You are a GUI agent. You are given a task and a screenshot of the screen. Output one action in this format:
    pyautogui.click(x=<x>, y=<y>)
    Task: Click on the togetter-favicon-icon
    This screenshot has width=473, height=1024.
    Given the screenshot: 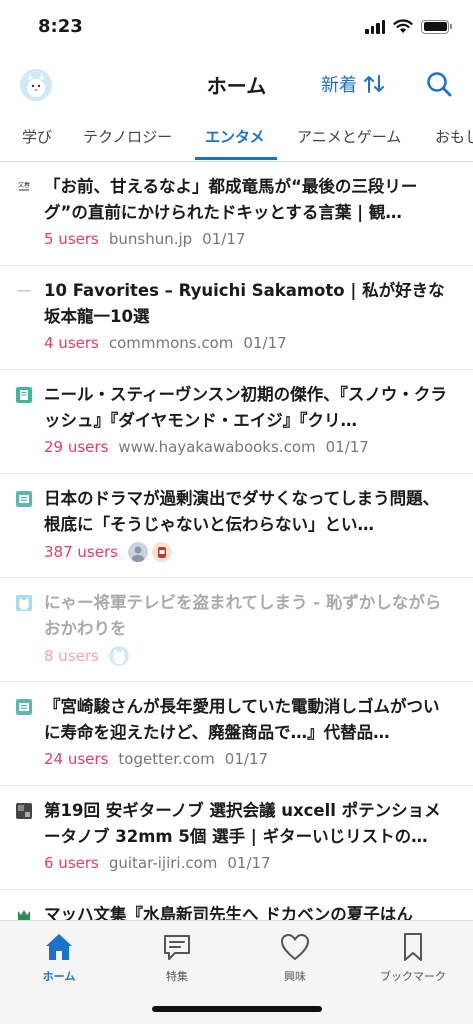 What is the action you would take?
    pyautogui.click(x=24, y=707)
    